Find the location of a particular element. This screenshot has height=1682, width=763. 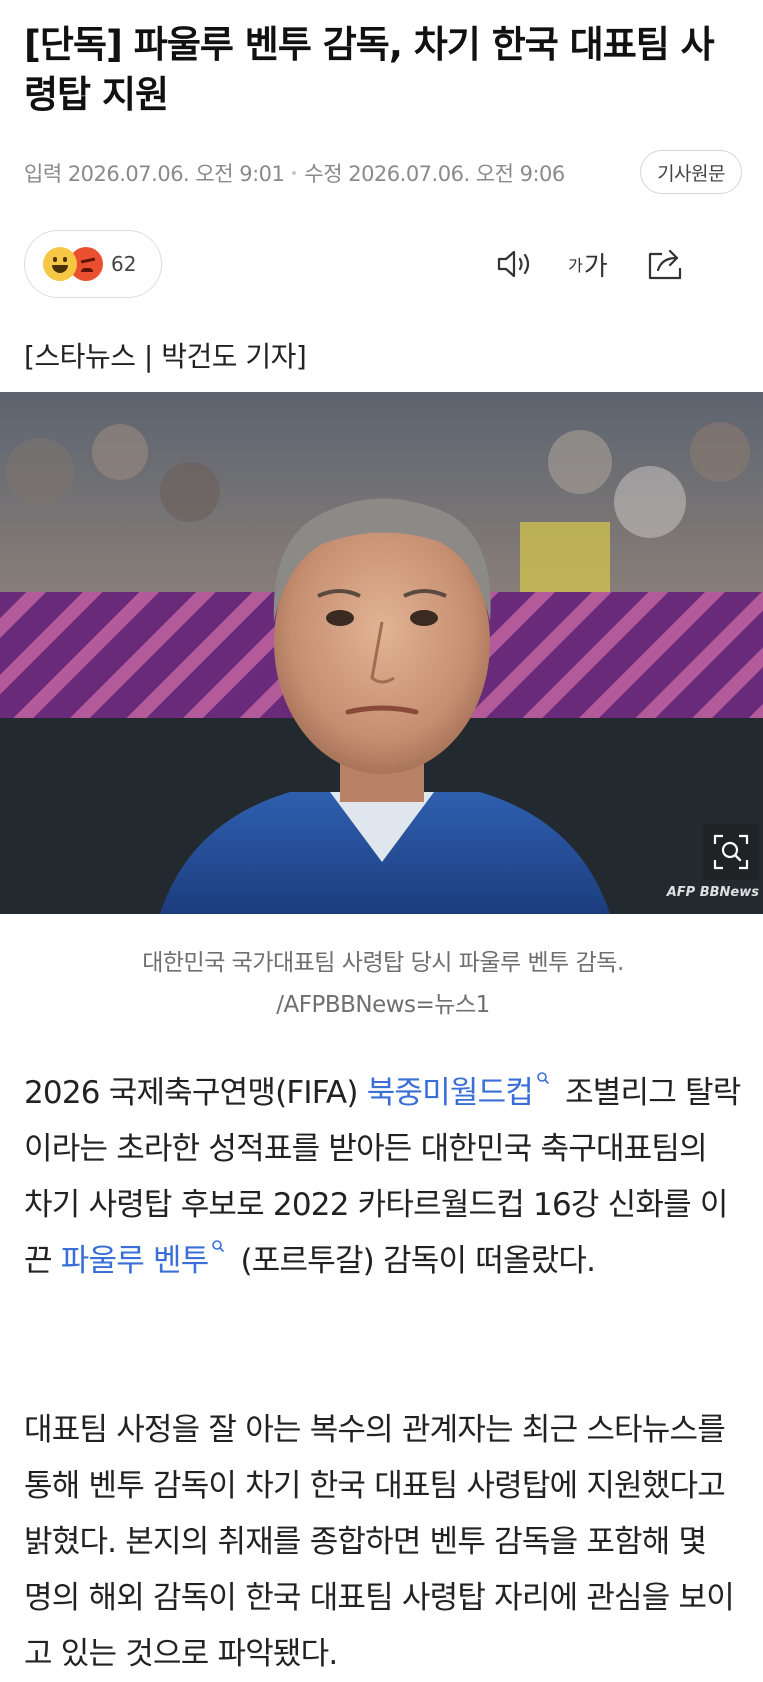

photo-credit: AFP BBNews is located at coordinates (712, 892).